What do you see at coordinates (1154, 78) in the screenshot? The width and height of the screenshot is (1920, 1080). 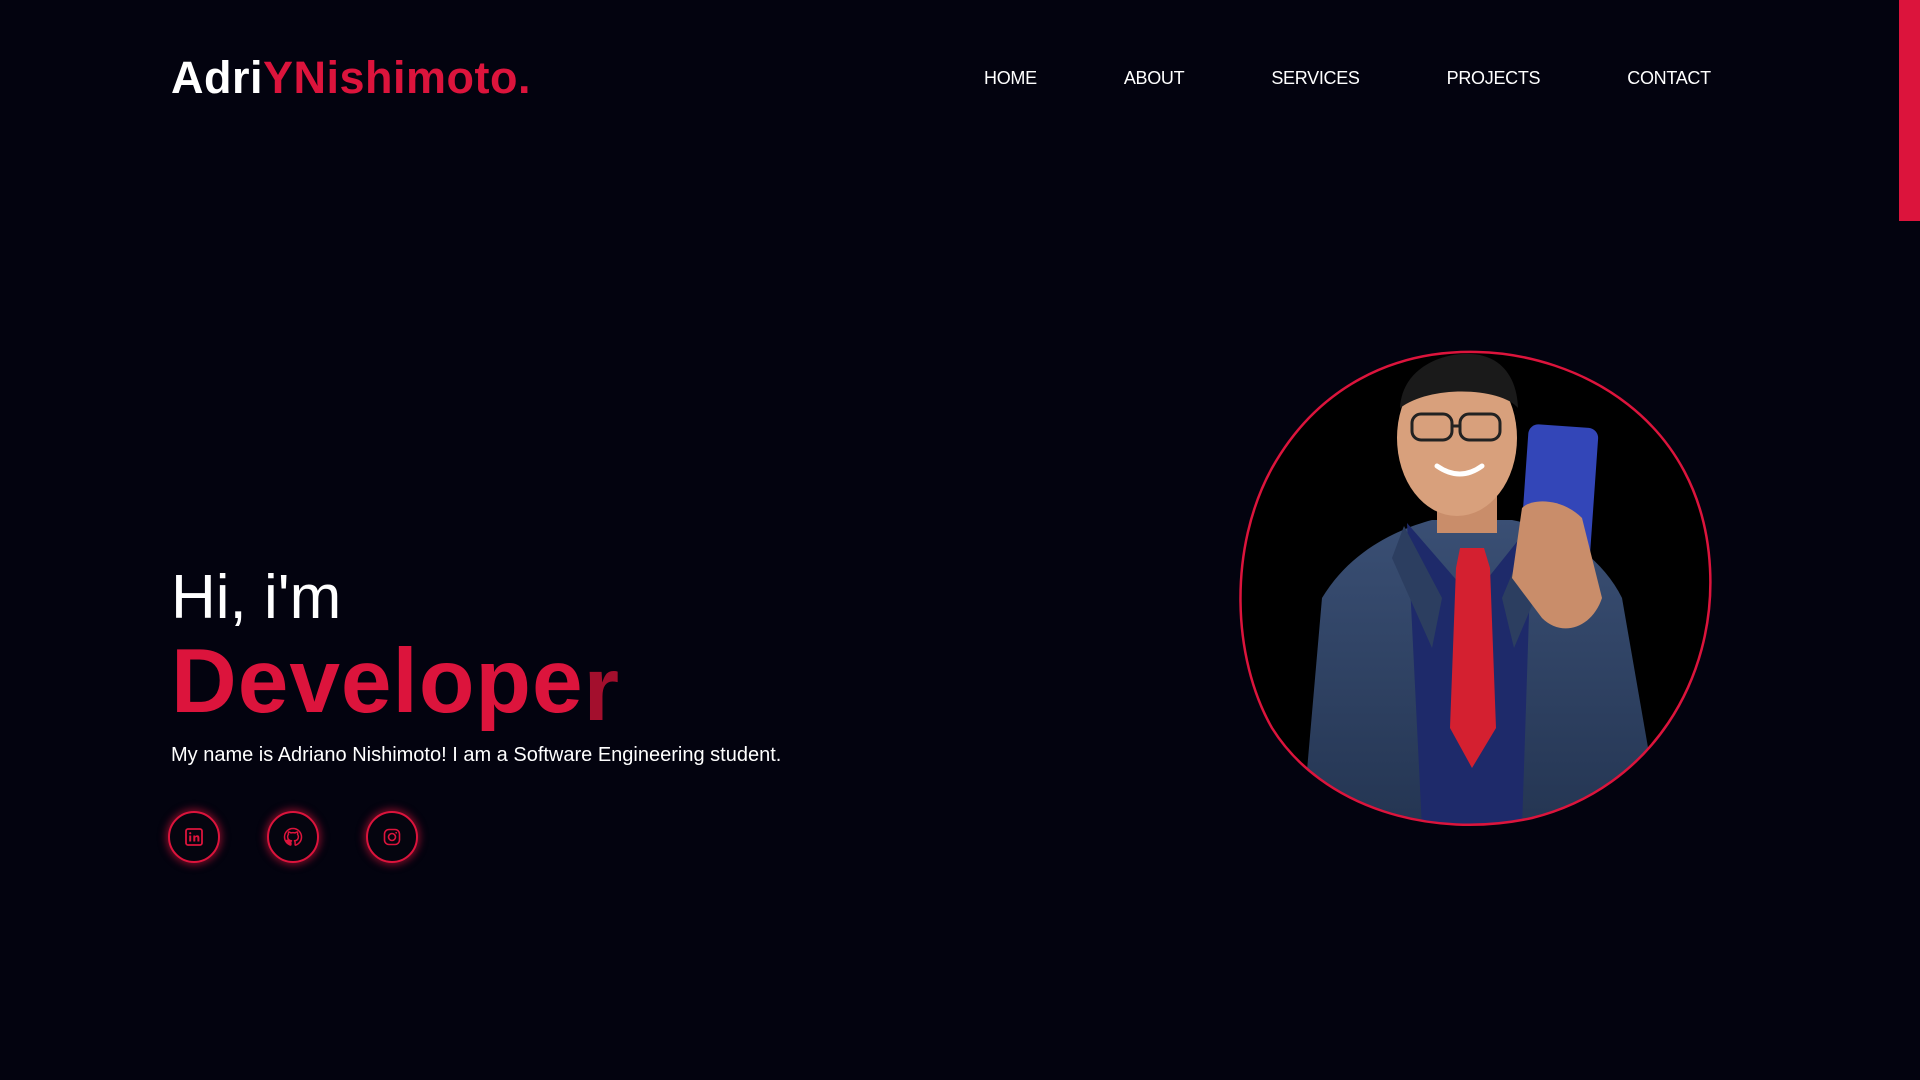 I see `nav-about-link: ABOUT` at bounding box center [1154, 78].